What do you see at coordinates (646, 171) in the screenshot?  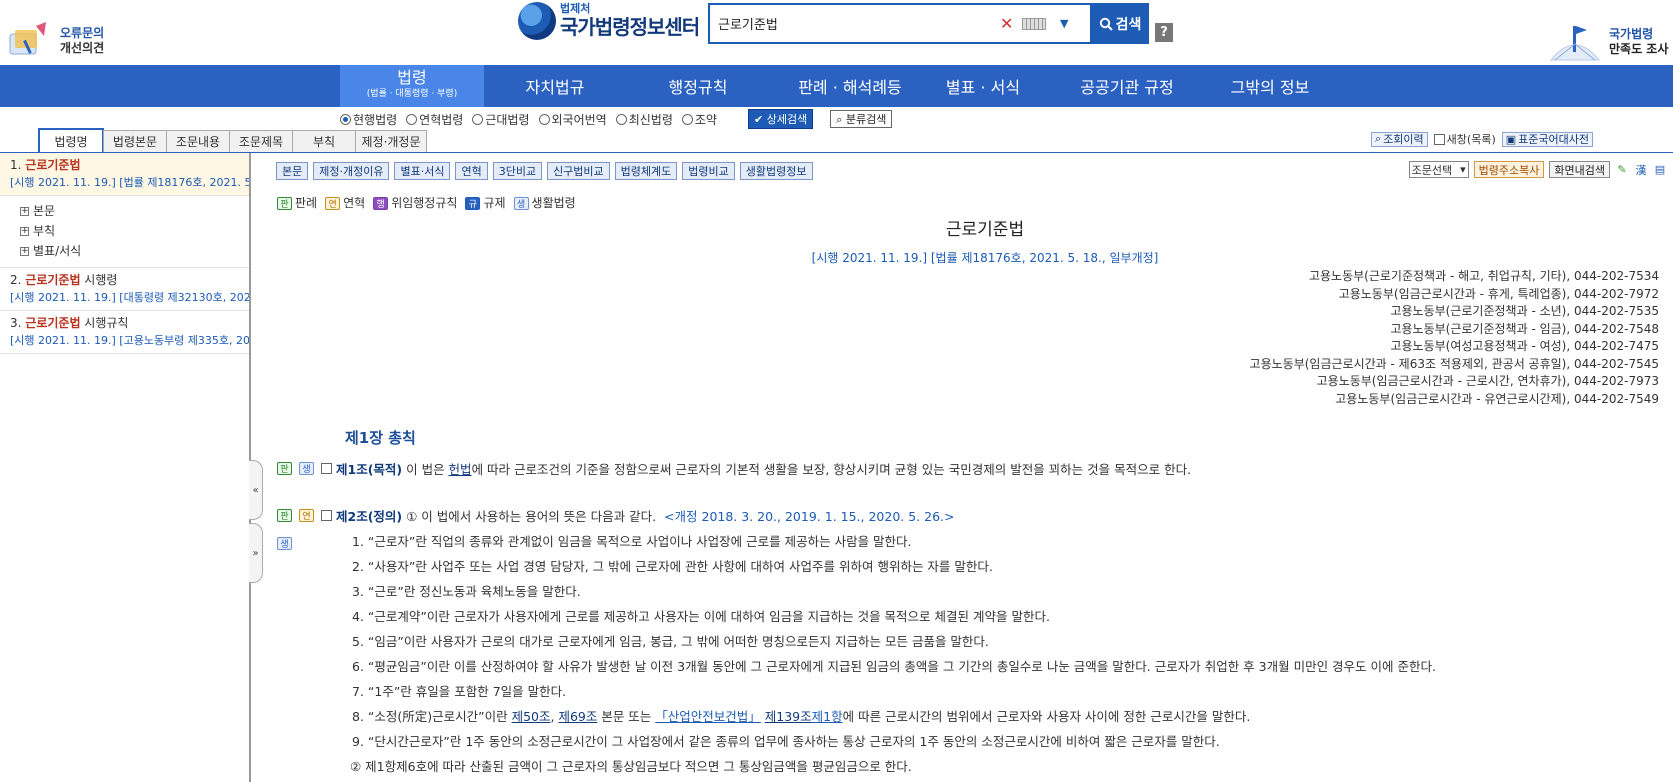 I see `law-hierarchy-button: 법령체계도` at bounding box center [646, 171].